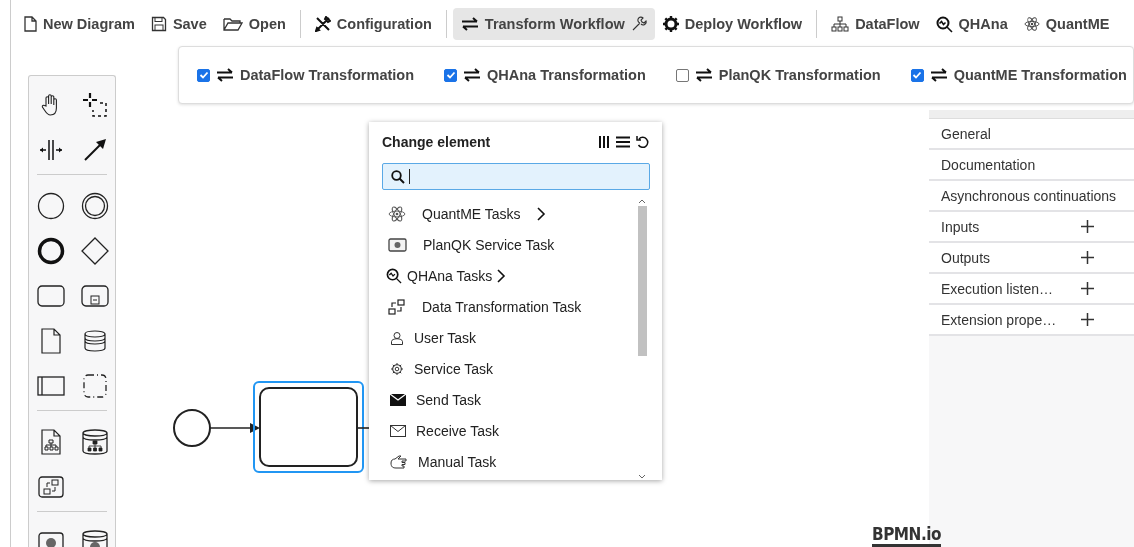 This screenshot has width=1134, height=547. What do you see at coordinates (1011, 164) in the screenshot?
I see `property-group-header: Documentation` at bounding box center [1011, 164].